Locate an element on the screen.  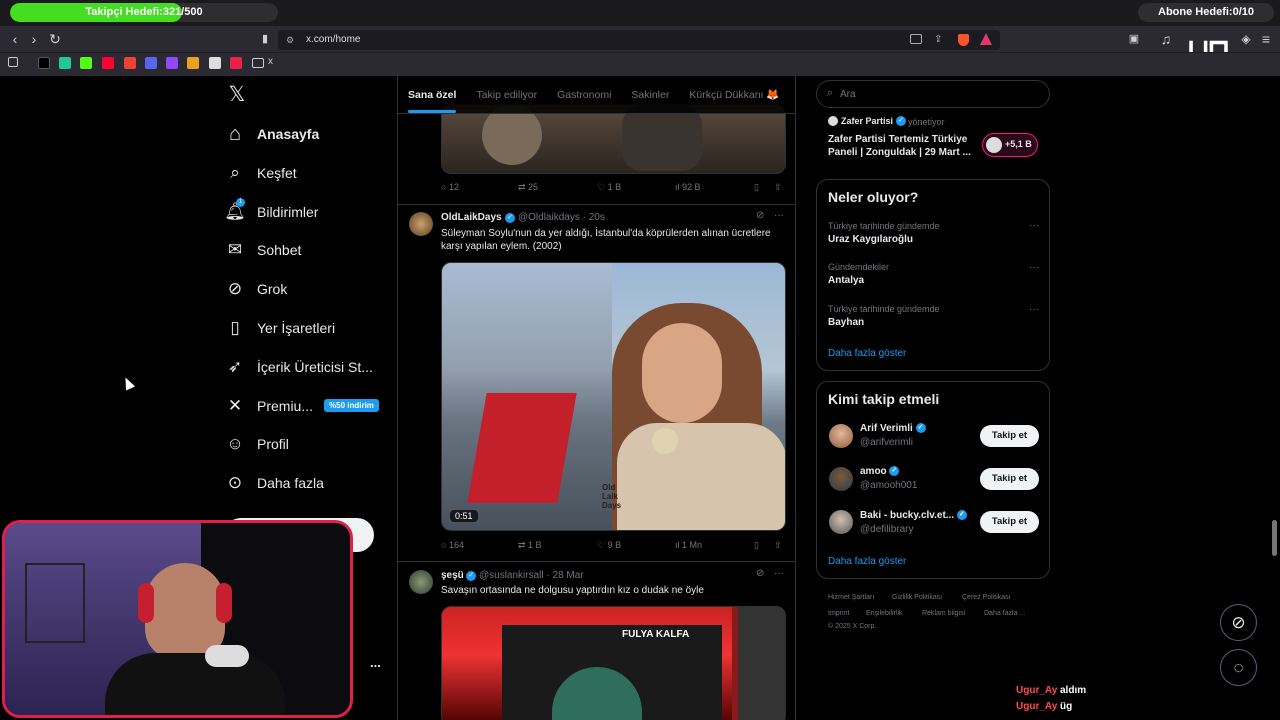
bookmark-page-icon: ▮ is located at coordinates (265, 39).